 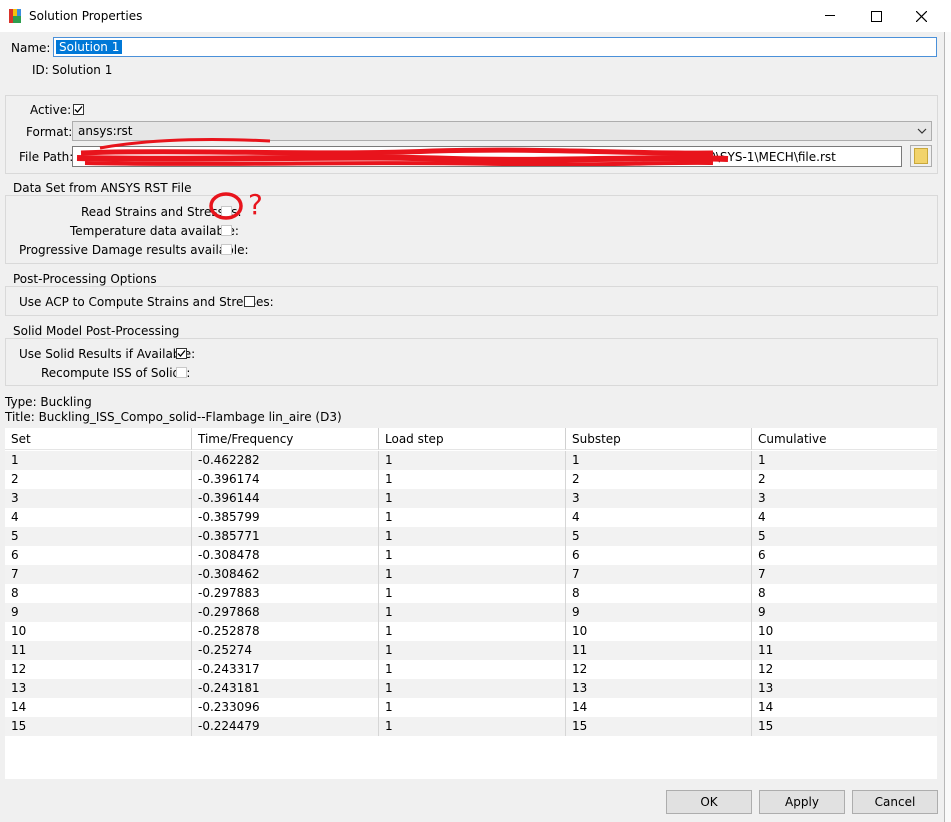 I want to click on recompute-checkbox, so click(x=181, y=372).